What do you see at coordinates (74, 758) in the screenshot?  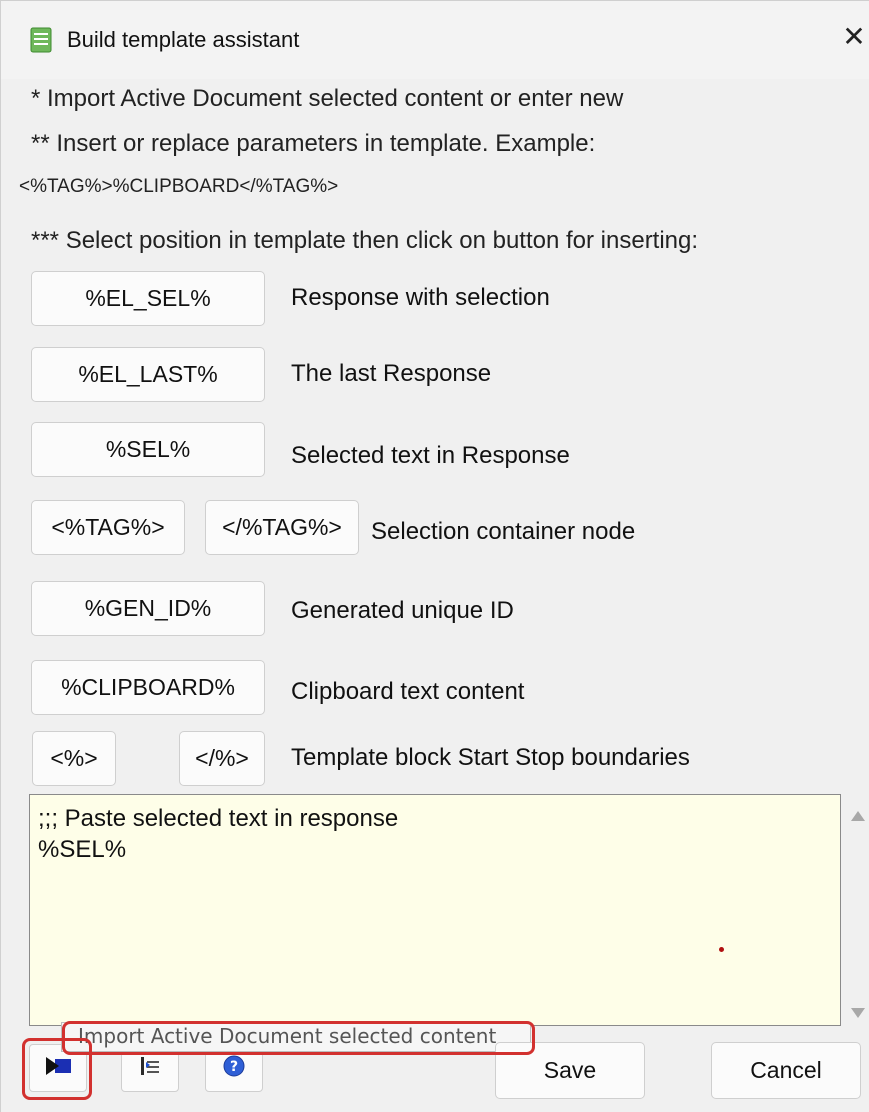 I see `block-start-button: <%>` at bounding box center [74, 758].